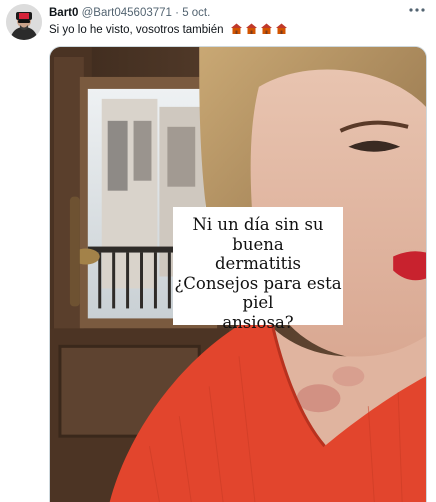  I want to click on tweet-date: 5 oct., so click(196, 13).